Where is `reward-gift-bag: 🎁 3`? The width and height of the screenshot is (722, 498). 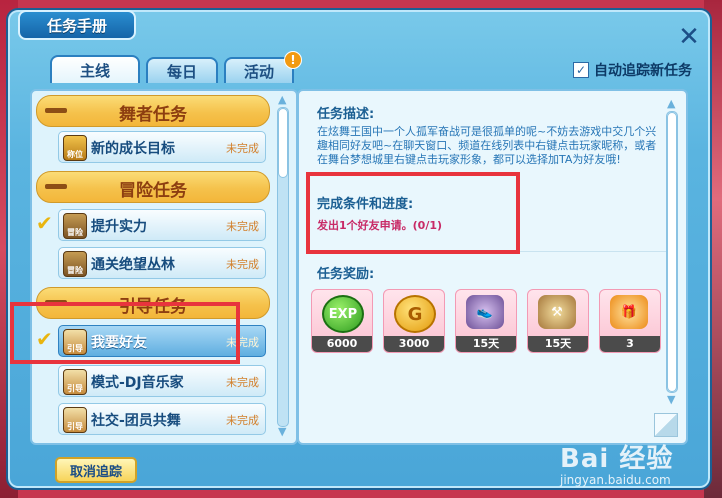 reward-gift-bag: 🎁 3 is located at coordinates (630, 321).